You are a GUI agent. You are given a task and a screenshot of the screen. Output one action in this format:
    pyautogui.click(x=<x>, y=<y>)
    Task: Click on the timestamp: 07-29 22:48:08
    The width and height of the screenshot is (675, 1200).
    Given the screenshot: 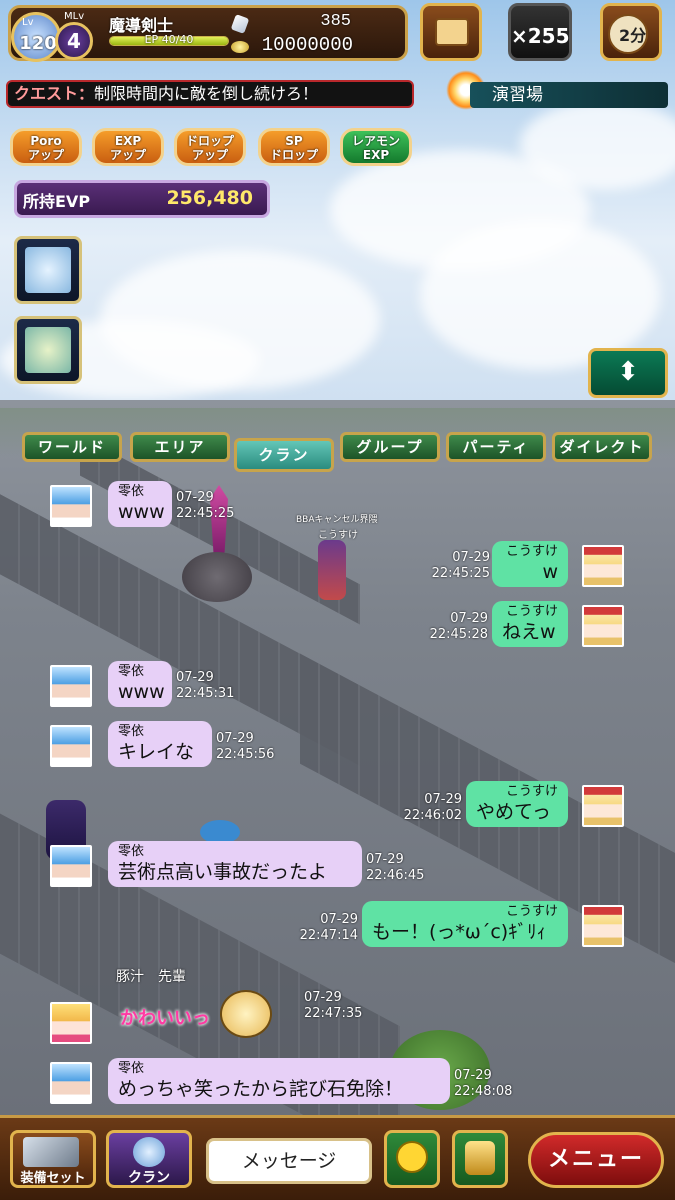 What is the action you would take?
    pyautogui.click(x=483, y=1083)
    